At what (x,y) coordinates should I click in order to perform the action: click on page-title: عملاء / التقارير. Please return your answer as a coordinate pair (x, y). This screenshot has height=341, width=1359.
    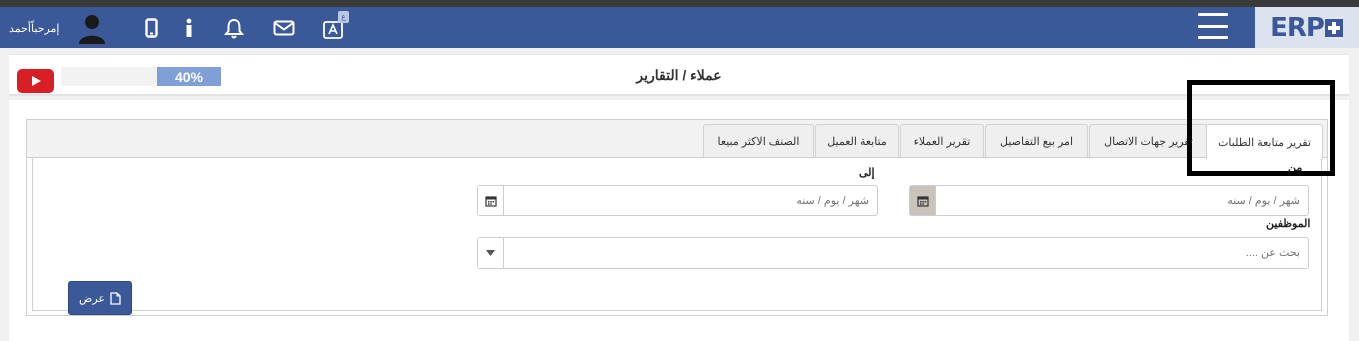
    Looking at the image, I should click on (679, 75).